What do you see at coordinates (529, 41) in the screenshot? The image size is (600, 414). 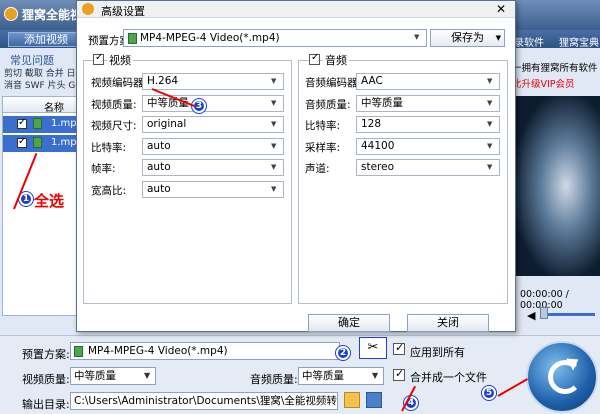 I see `record-software-link: 录软件` at bounding box center [529, 41].